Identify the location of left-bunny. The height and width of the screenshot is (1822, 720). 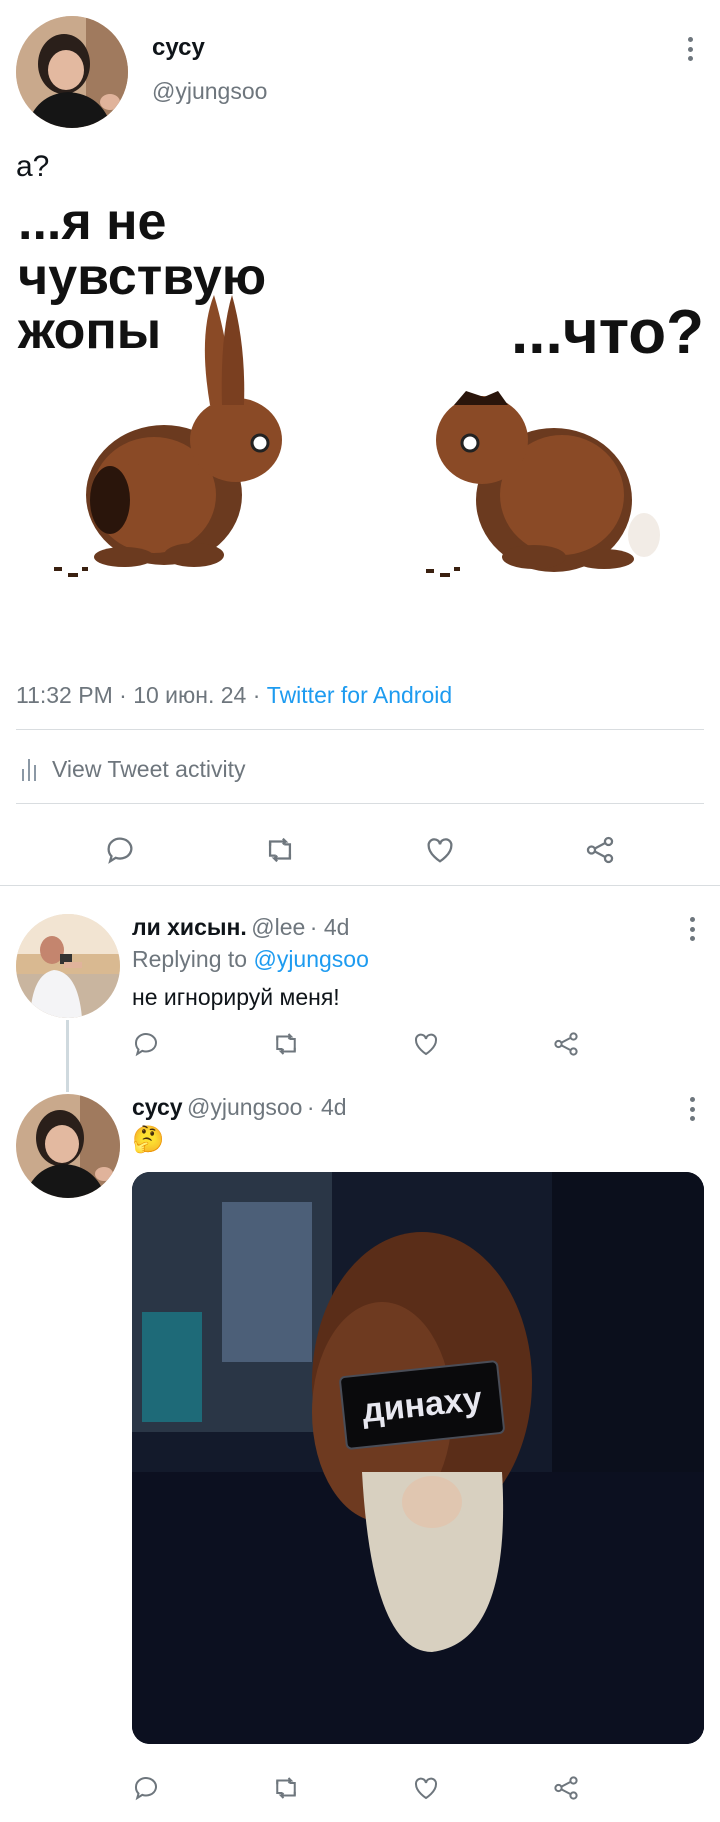
(168, 436).